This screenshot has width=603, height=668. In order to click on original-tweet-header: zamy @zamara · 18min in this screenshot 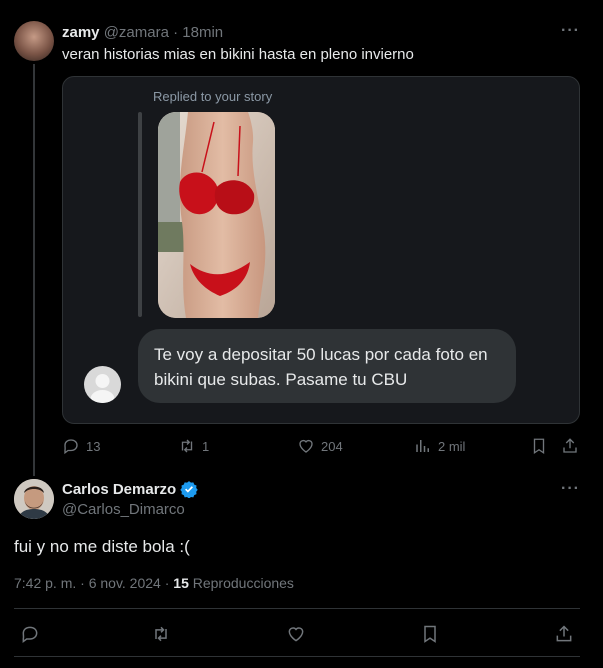, I will do `click(142, 32)`.